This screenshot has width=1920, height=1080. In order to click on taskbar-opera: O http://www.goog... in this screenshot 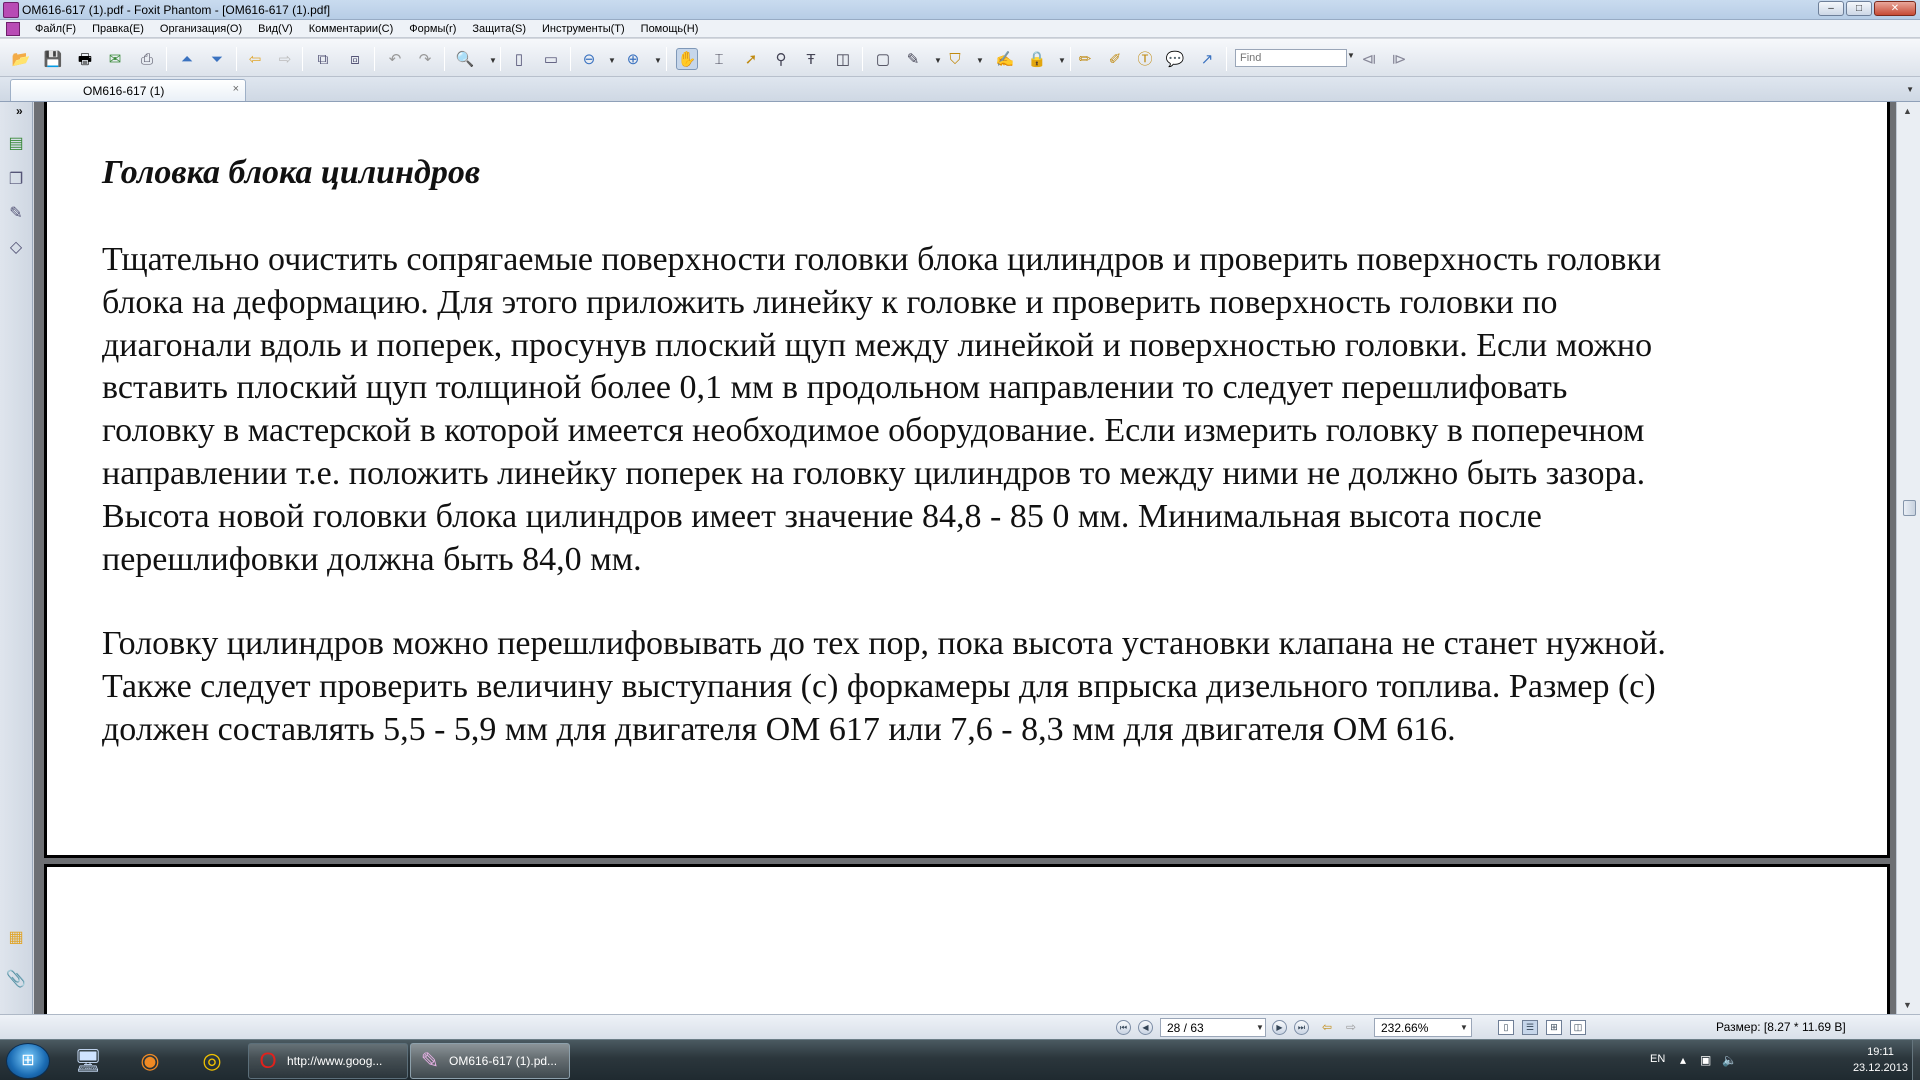, I will do `click(328, 1061)`.